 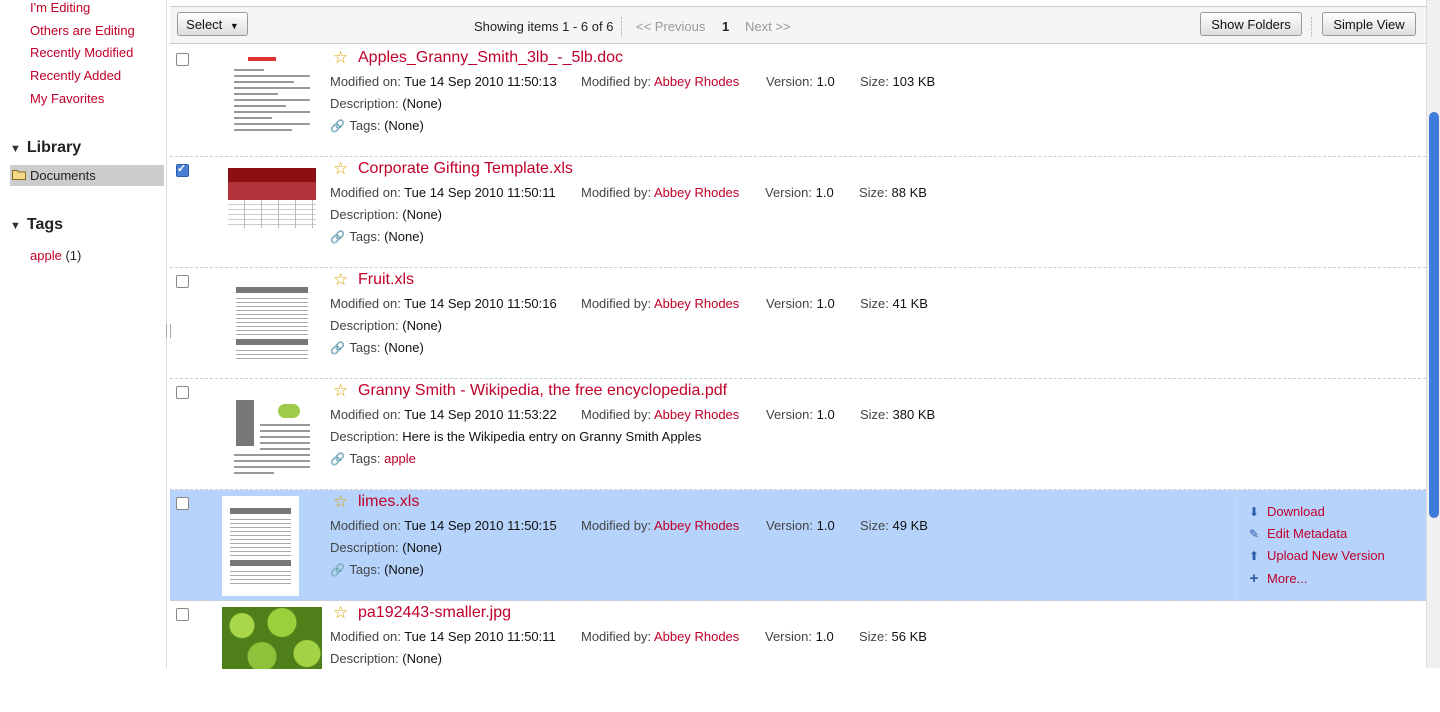 I want to click on upload-new-version-action: ⬆ Upload New Version, so click(x=1316, y=555).